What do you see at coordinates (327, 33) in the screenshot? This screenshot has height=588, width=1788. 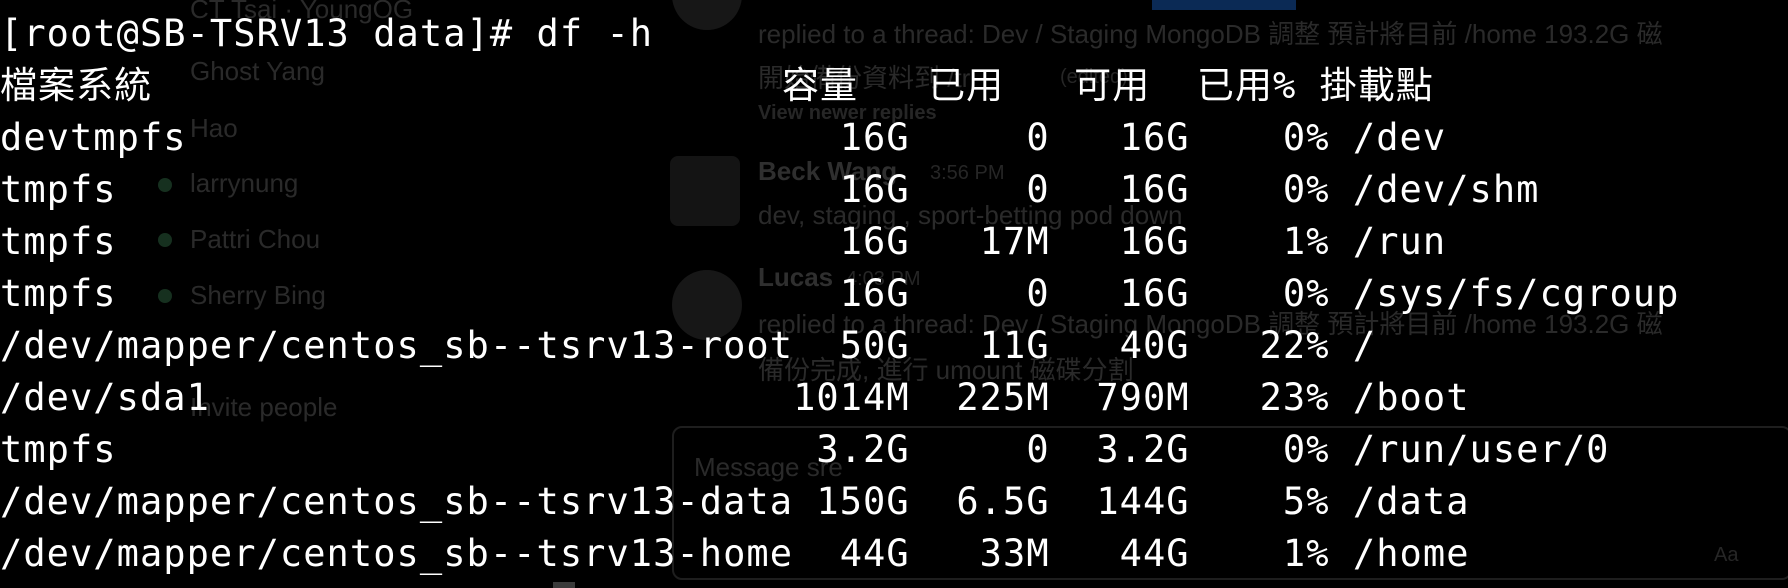 I see `command-prompt-line: [root@SB-TSRV13 data]# df -h` at bounding box center [327, 33].